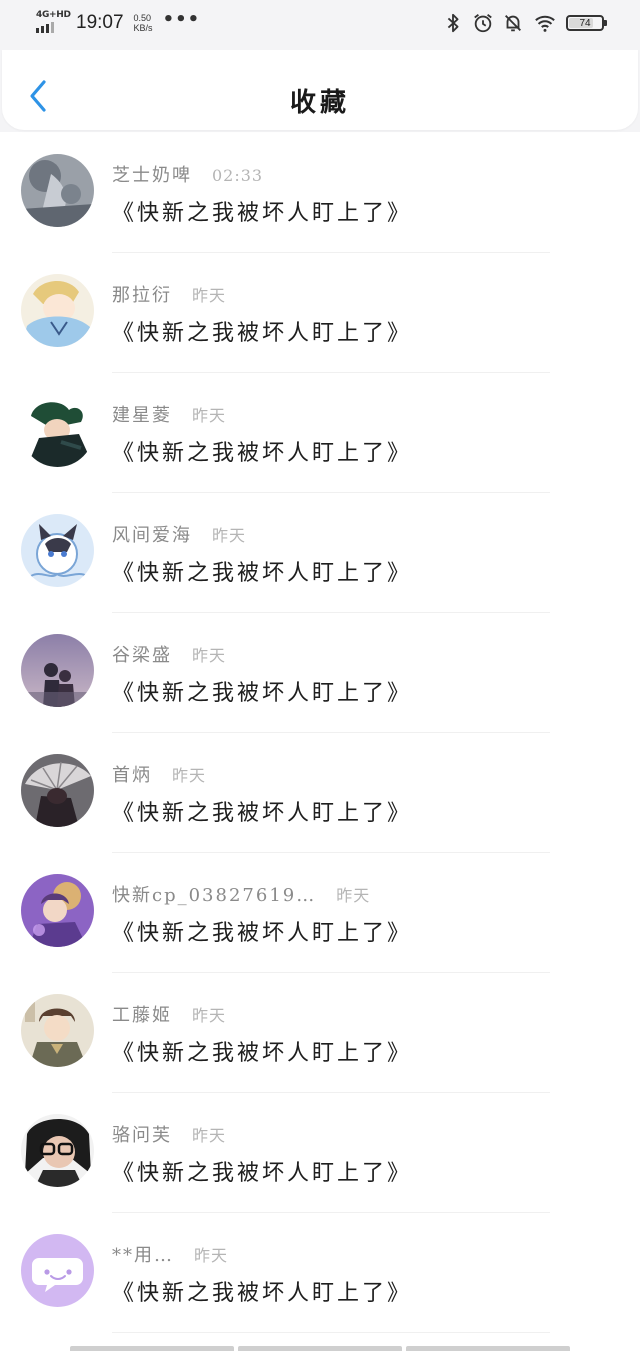  I want to click on item-meta: **用… 昨天, so click(170, 1254).